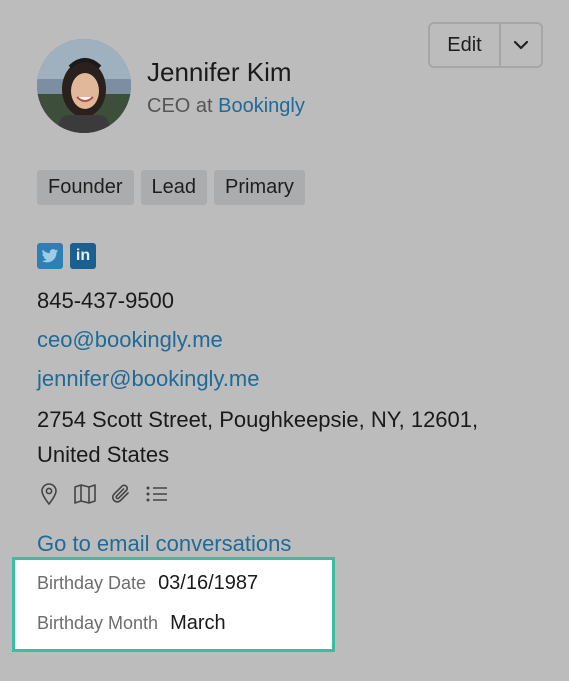  Describe the element at coordinates (103, 494) in the screenshot. I see `address-actions` at that location.